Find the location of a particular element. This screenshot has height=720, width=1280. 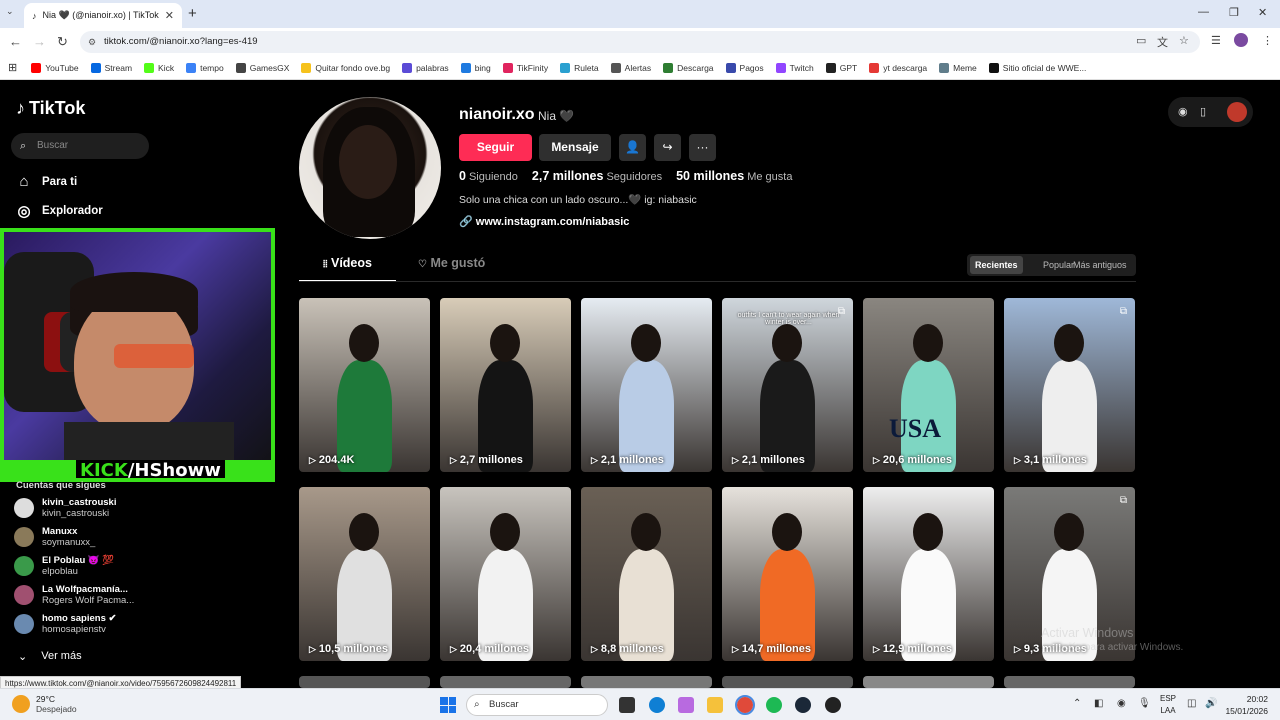

obs-icon is located at coordinates (833, 705).